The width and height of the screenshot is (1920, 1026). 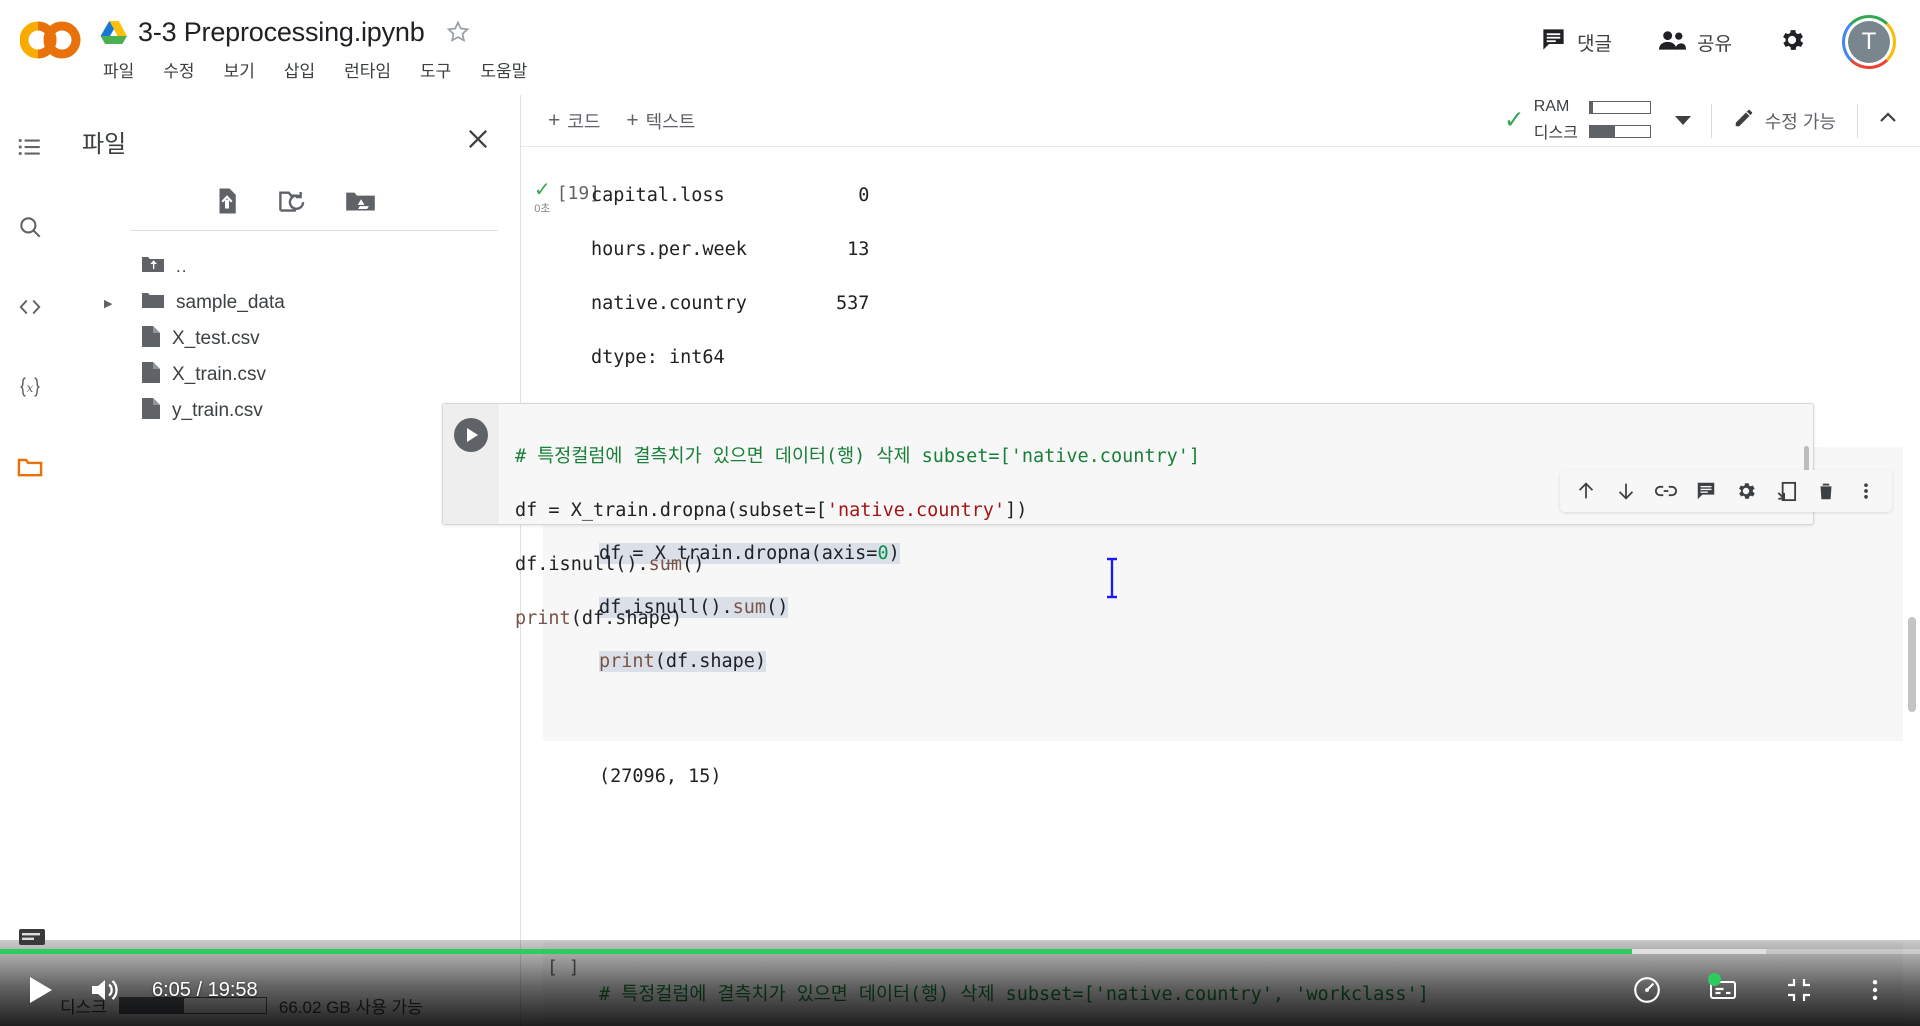 What do you see at coordinates (1586, 491) in the screenshot?
I see `move-cell-up-icon` at bounding box center [1586, 491].